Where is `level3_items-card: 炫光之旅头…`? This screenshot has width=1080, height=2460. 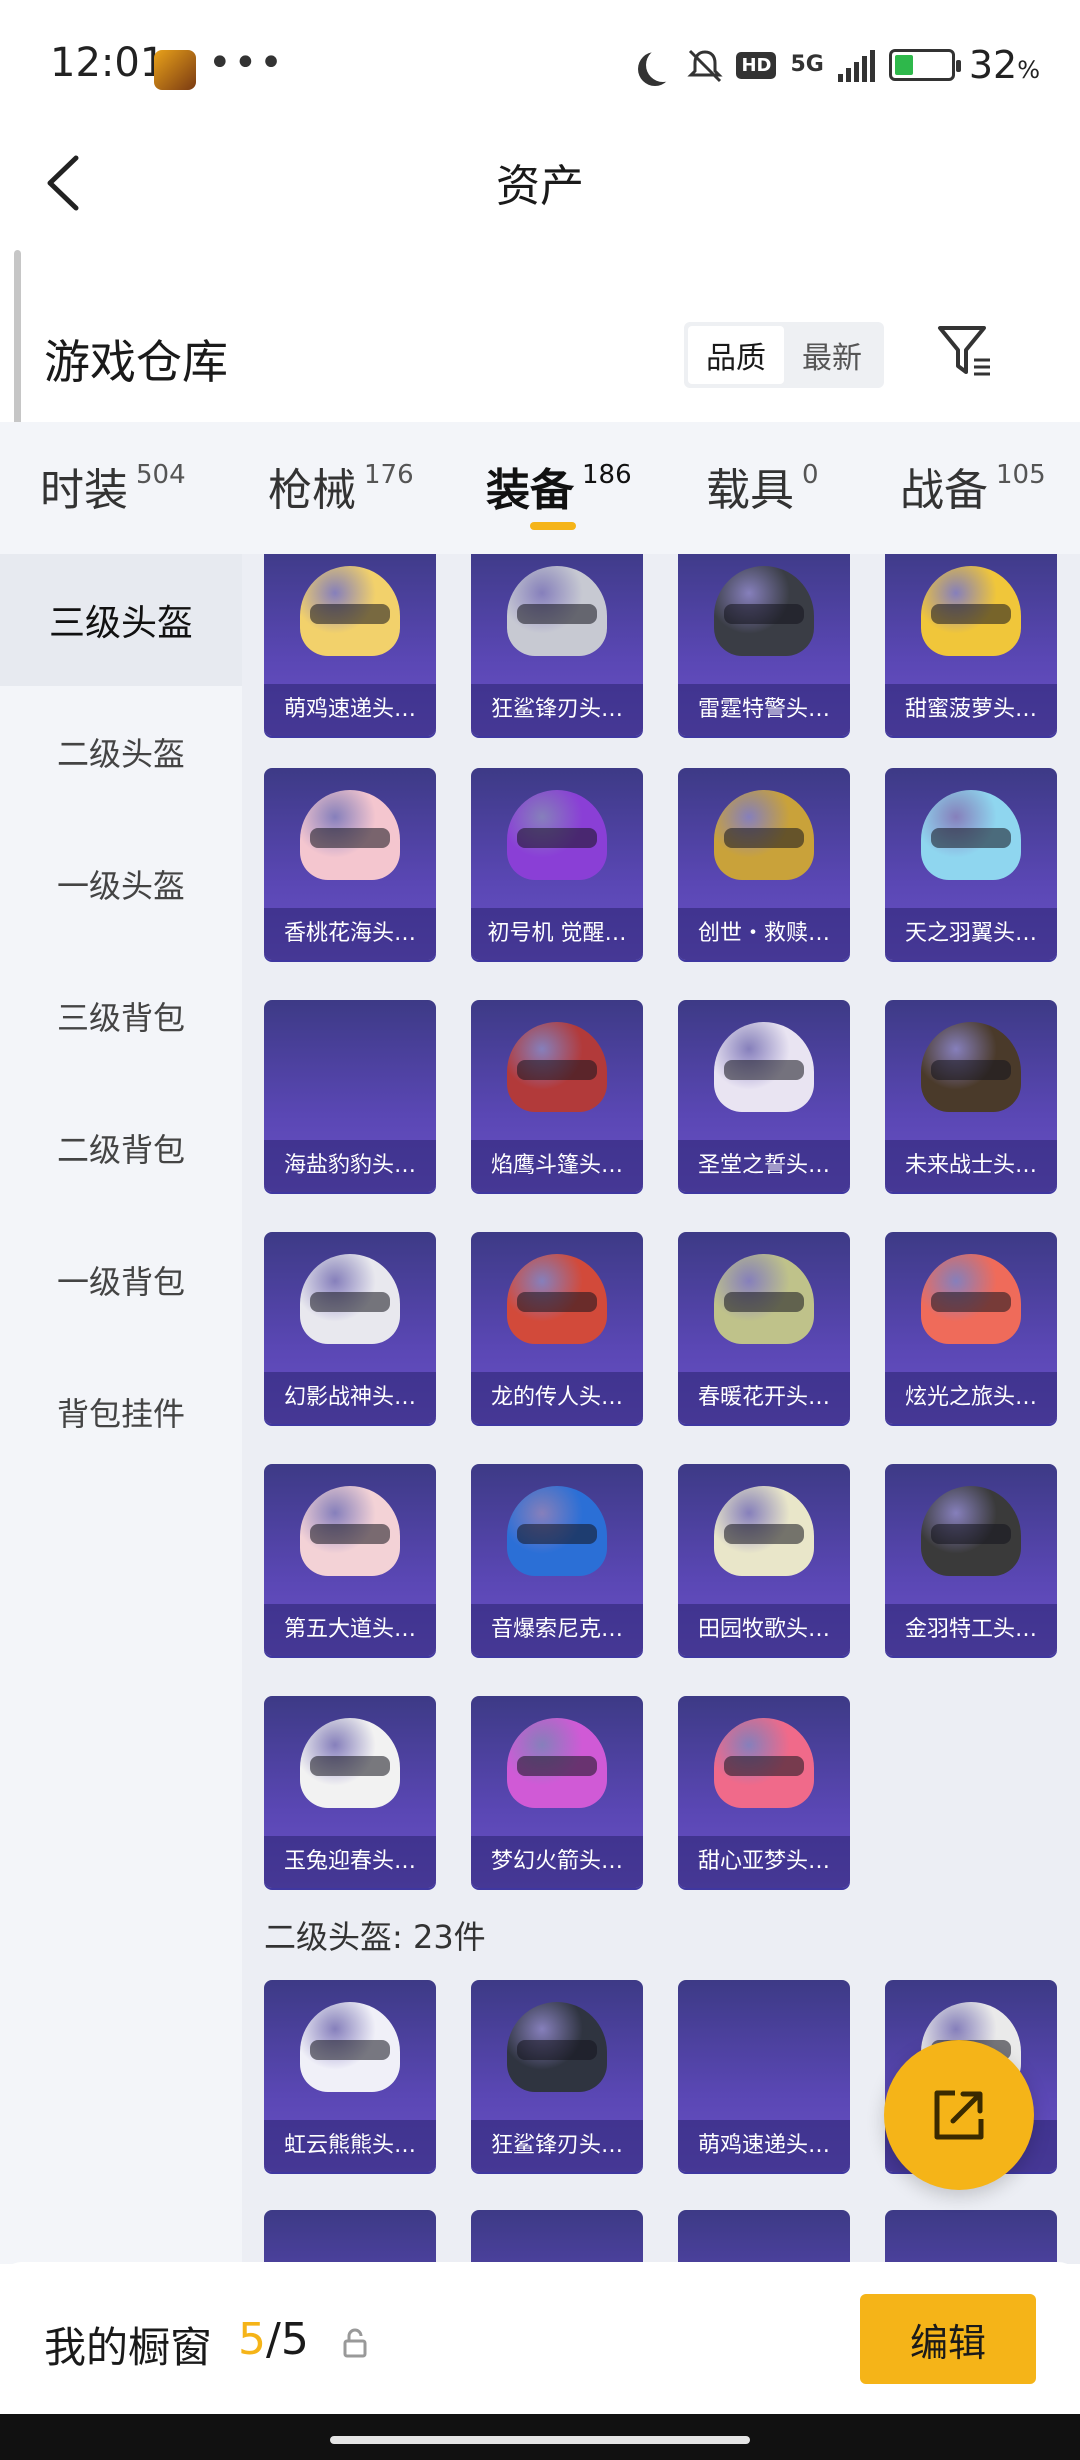 level3_items-card: 炫光之旅头… is located at coordinates (971, 1328).